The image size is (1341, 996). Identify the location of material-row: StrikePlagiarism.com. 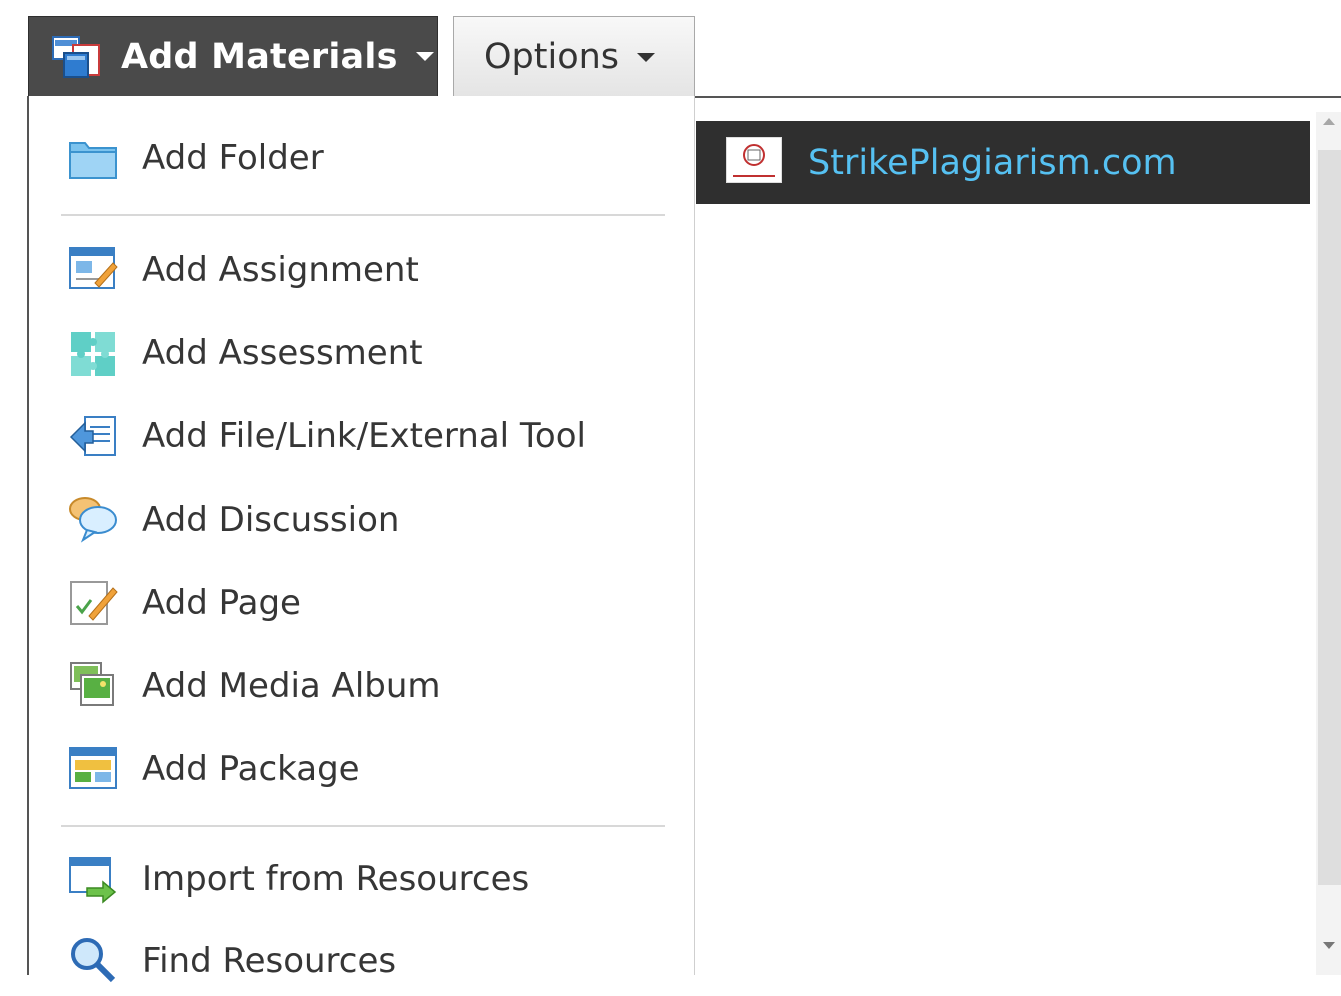
(1003, 162).